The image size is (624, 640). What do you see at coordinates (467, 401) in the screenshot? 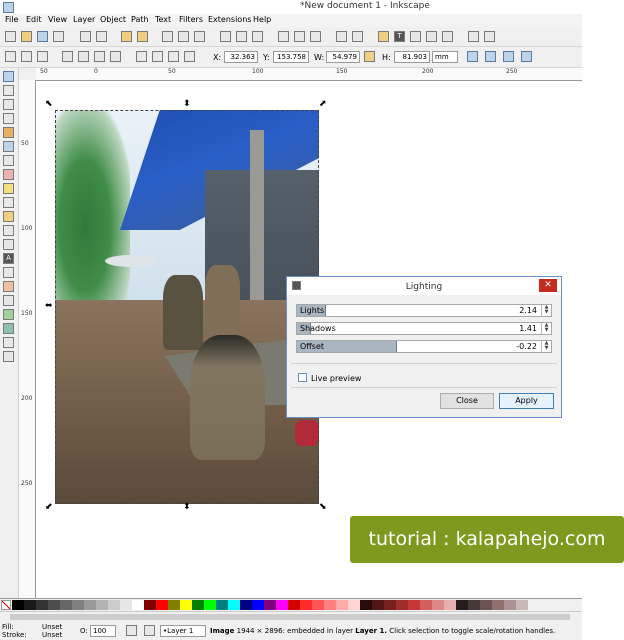
I see `close-button: Close` at bounding box center [467, 401].